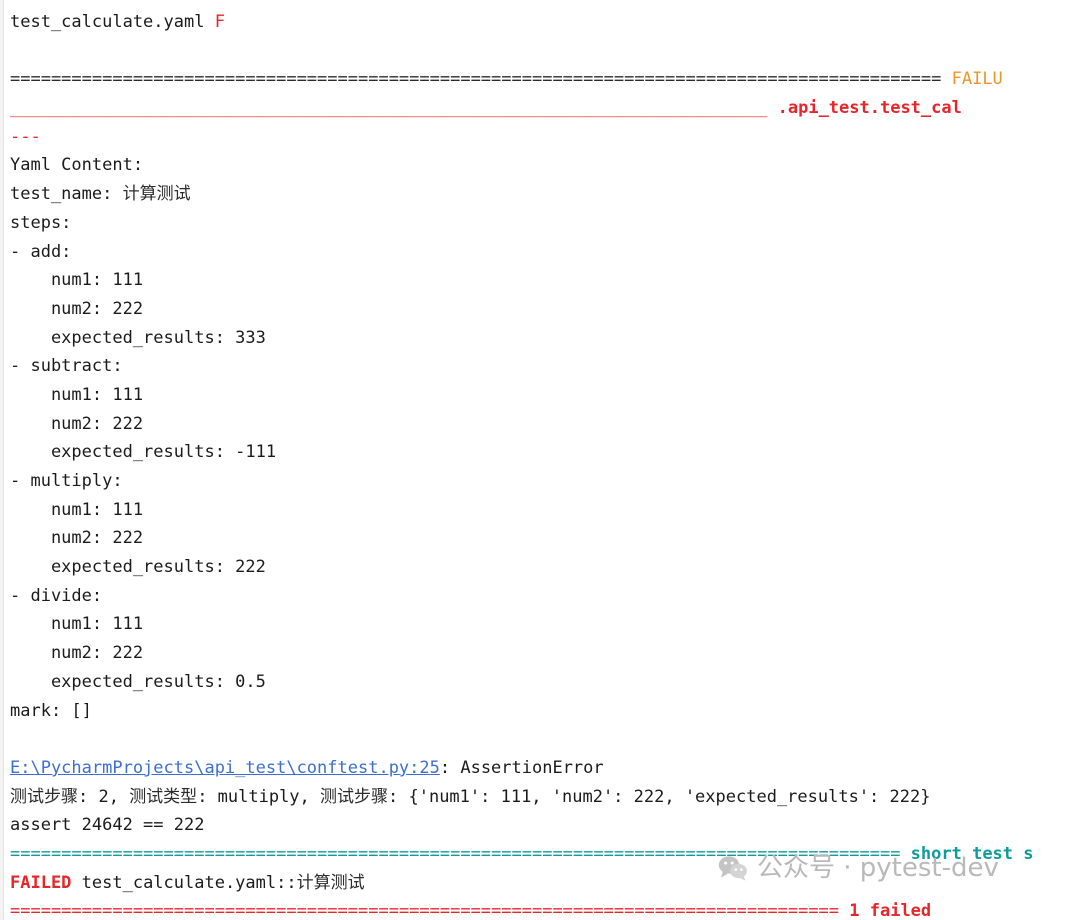 This screenshot has width=1080, height=920. I want to click on console-line-yaml-divide-num1: num1: 111, so click(545, 624).